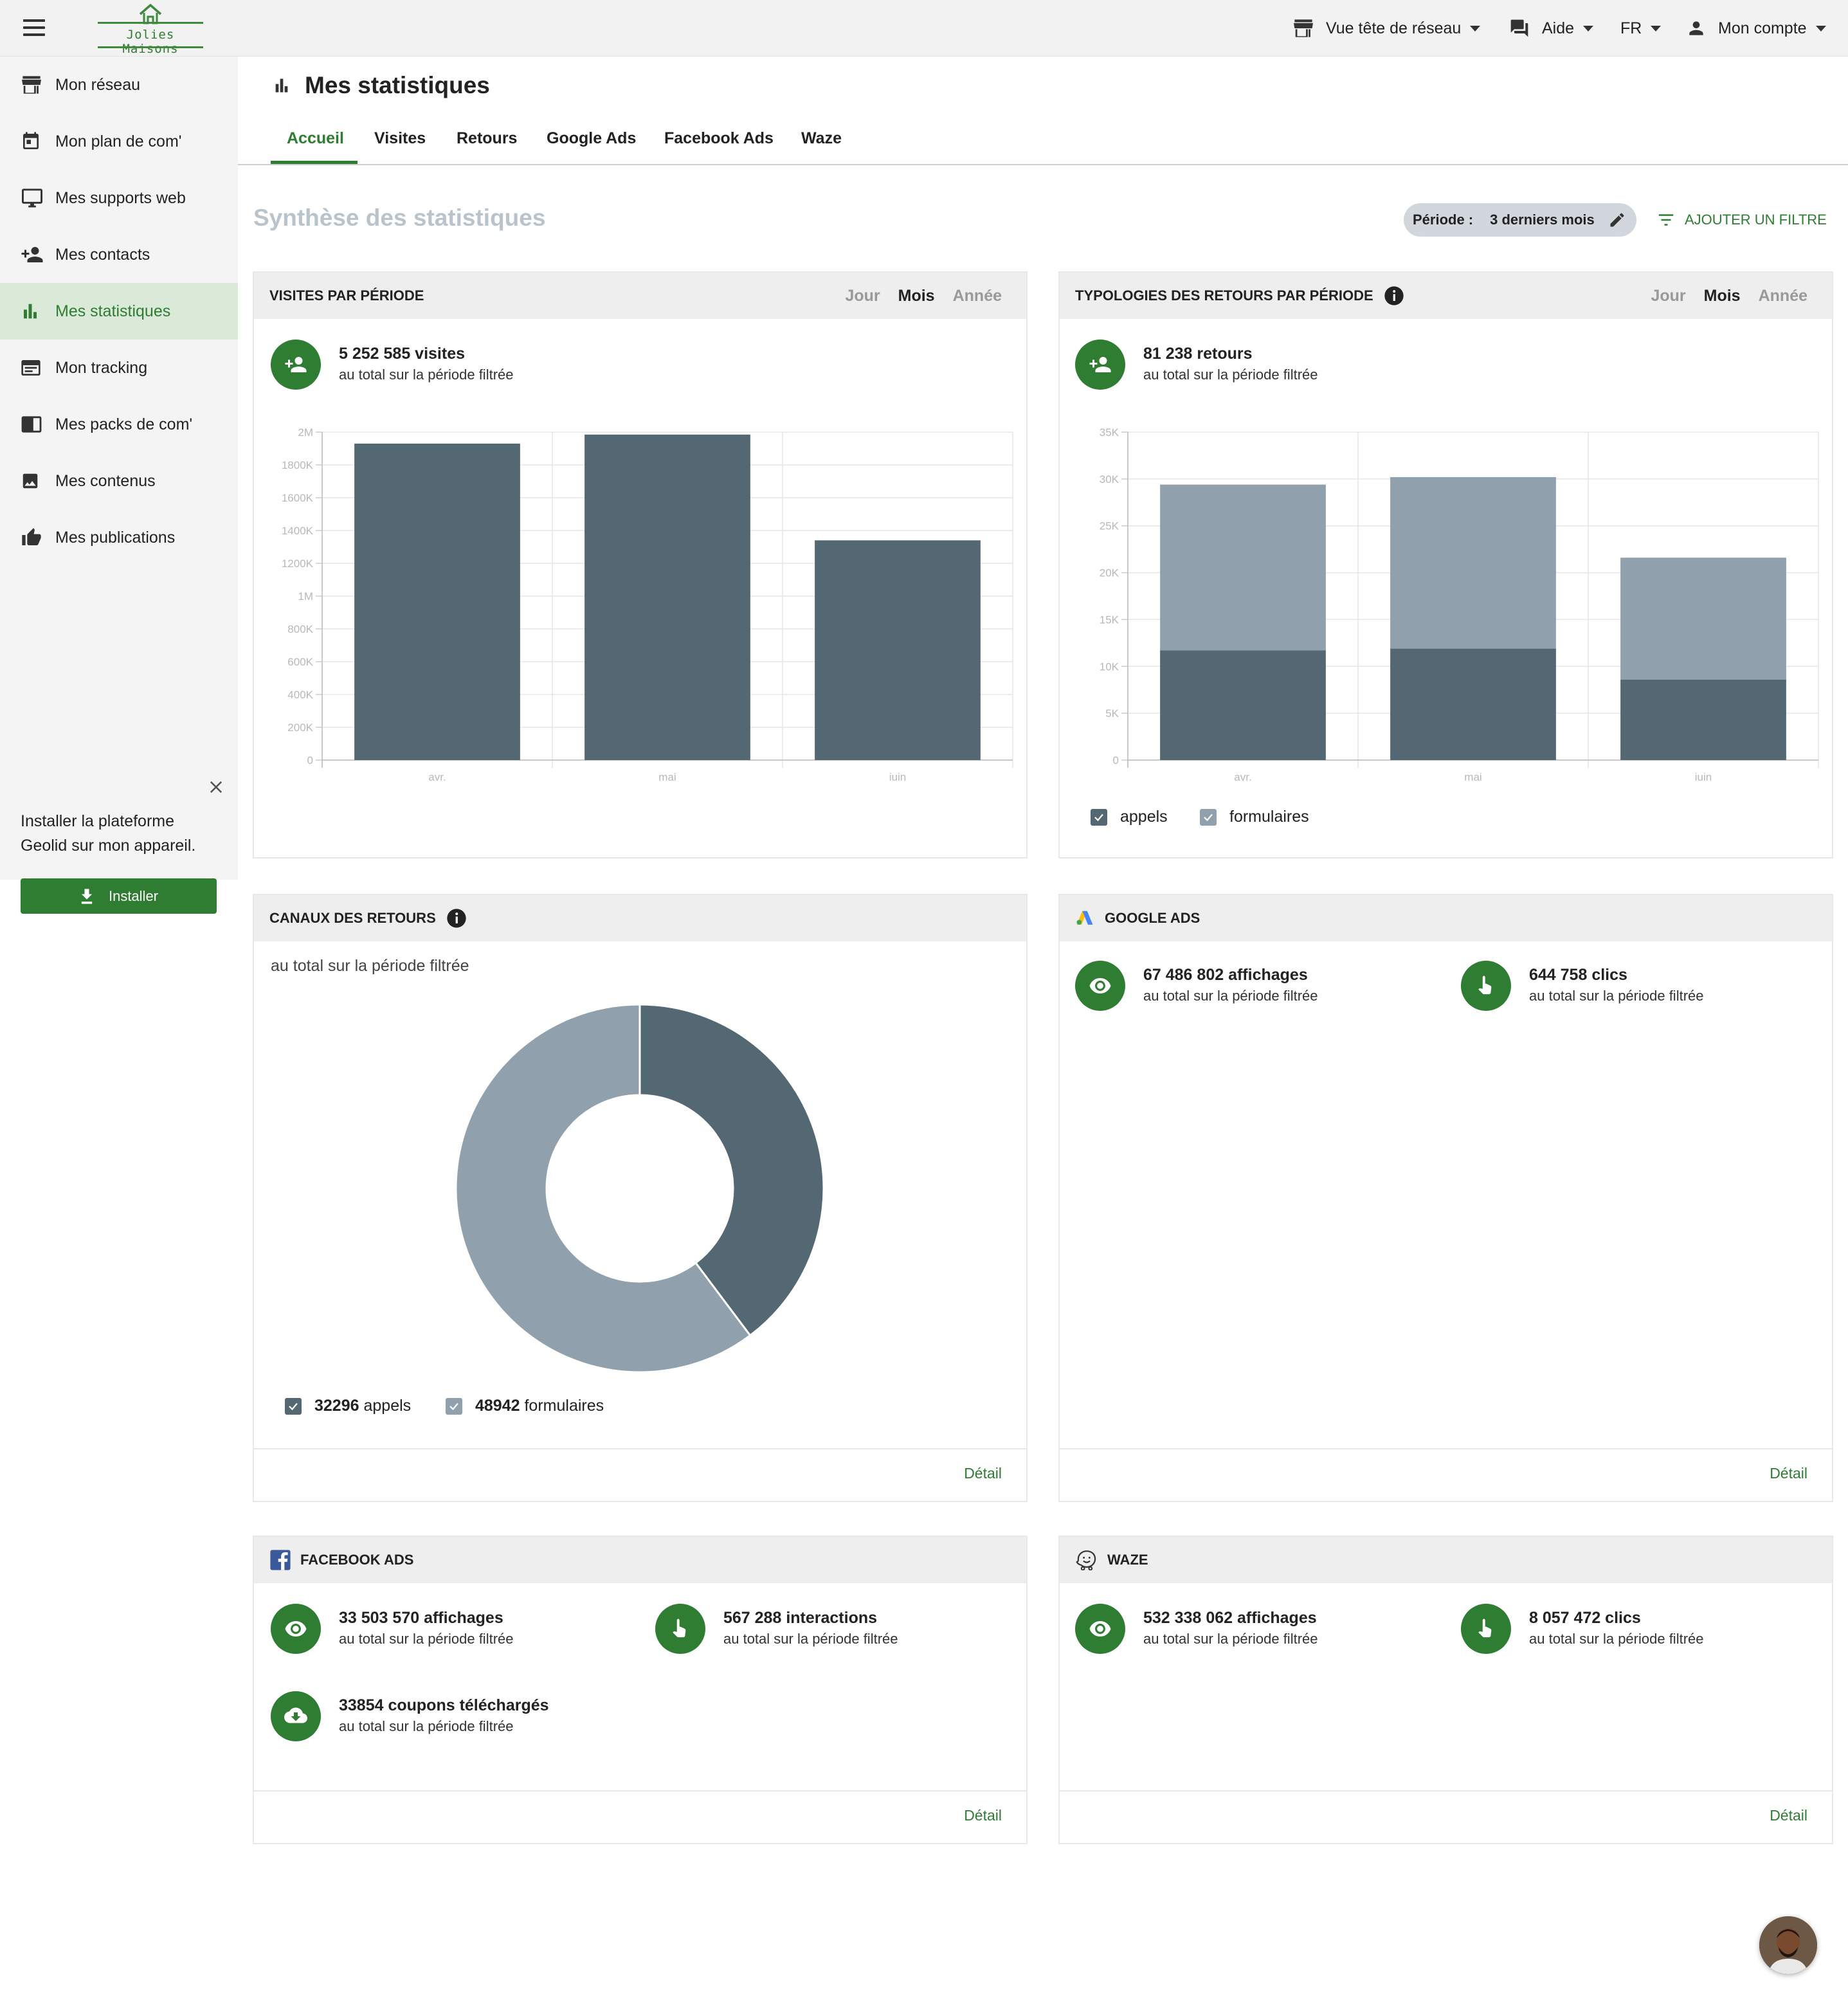  I want to click on tab-retours: Retours, so click(487, 138).